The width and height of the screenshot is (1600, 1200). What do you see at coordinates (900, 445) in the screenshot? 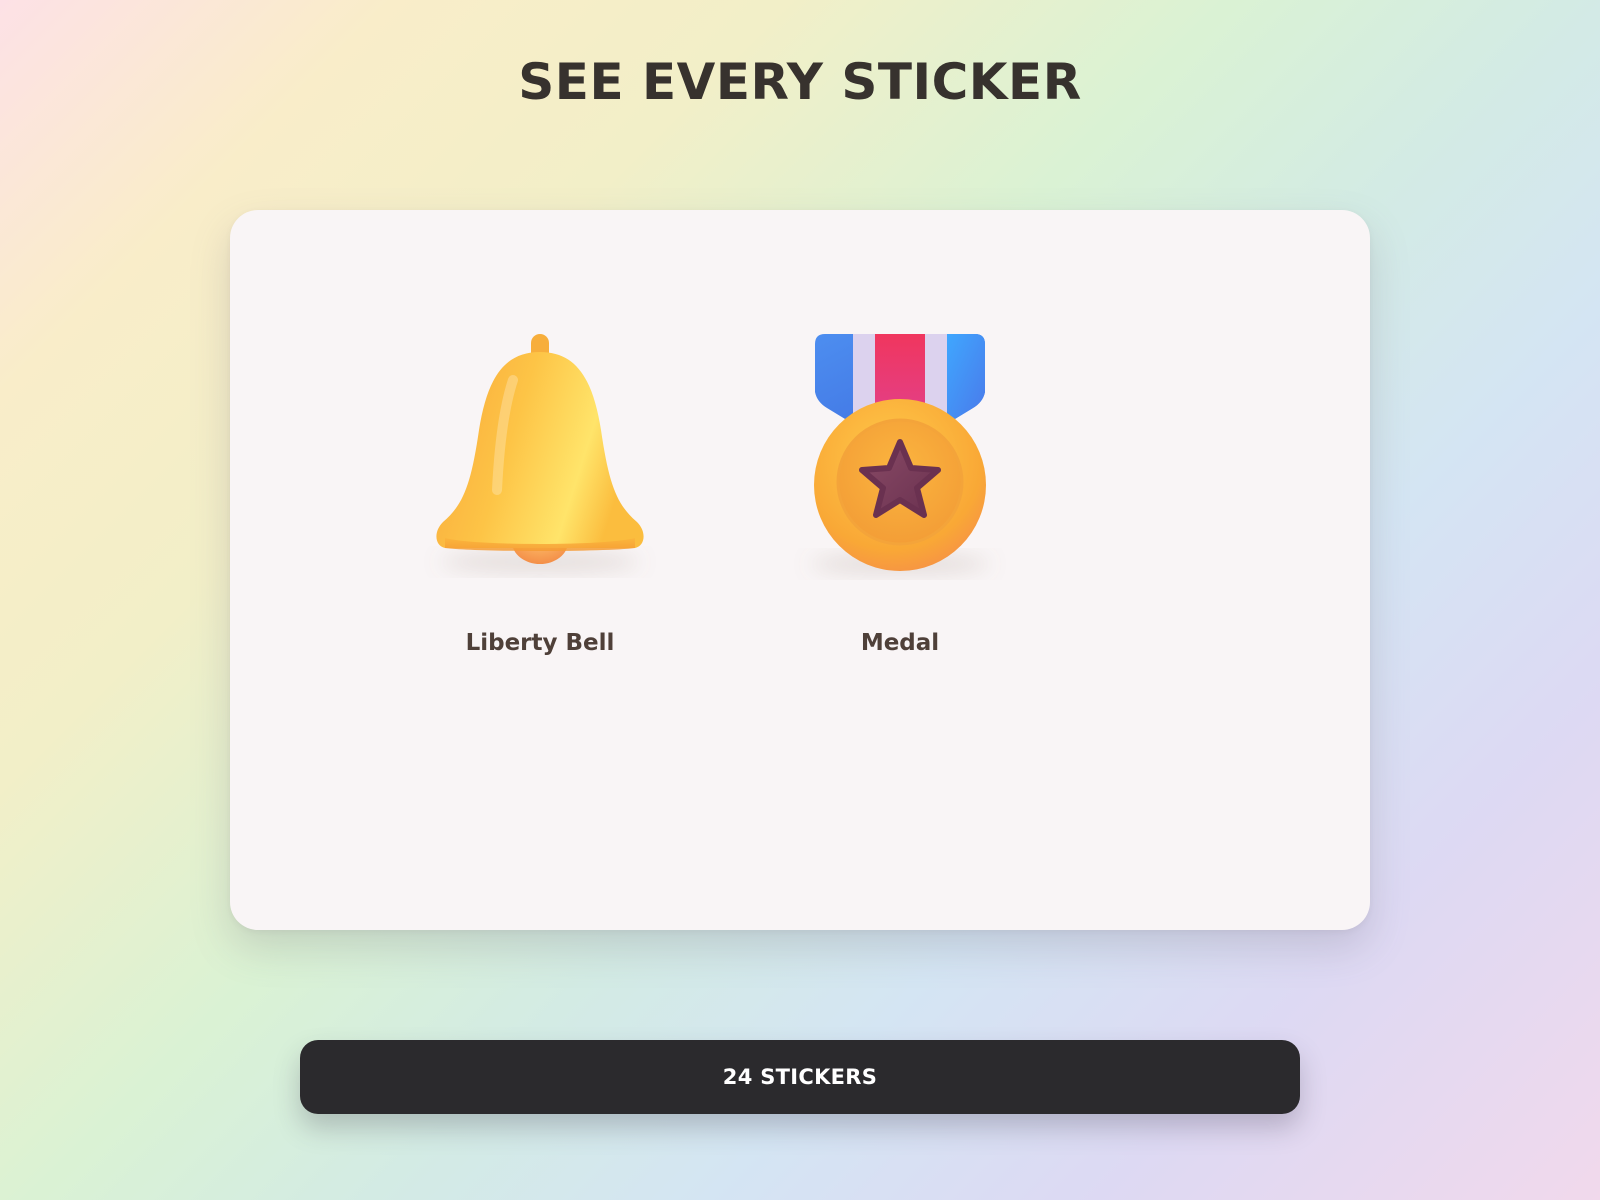
I see `medal-icon` at bounding box center [900, 445].